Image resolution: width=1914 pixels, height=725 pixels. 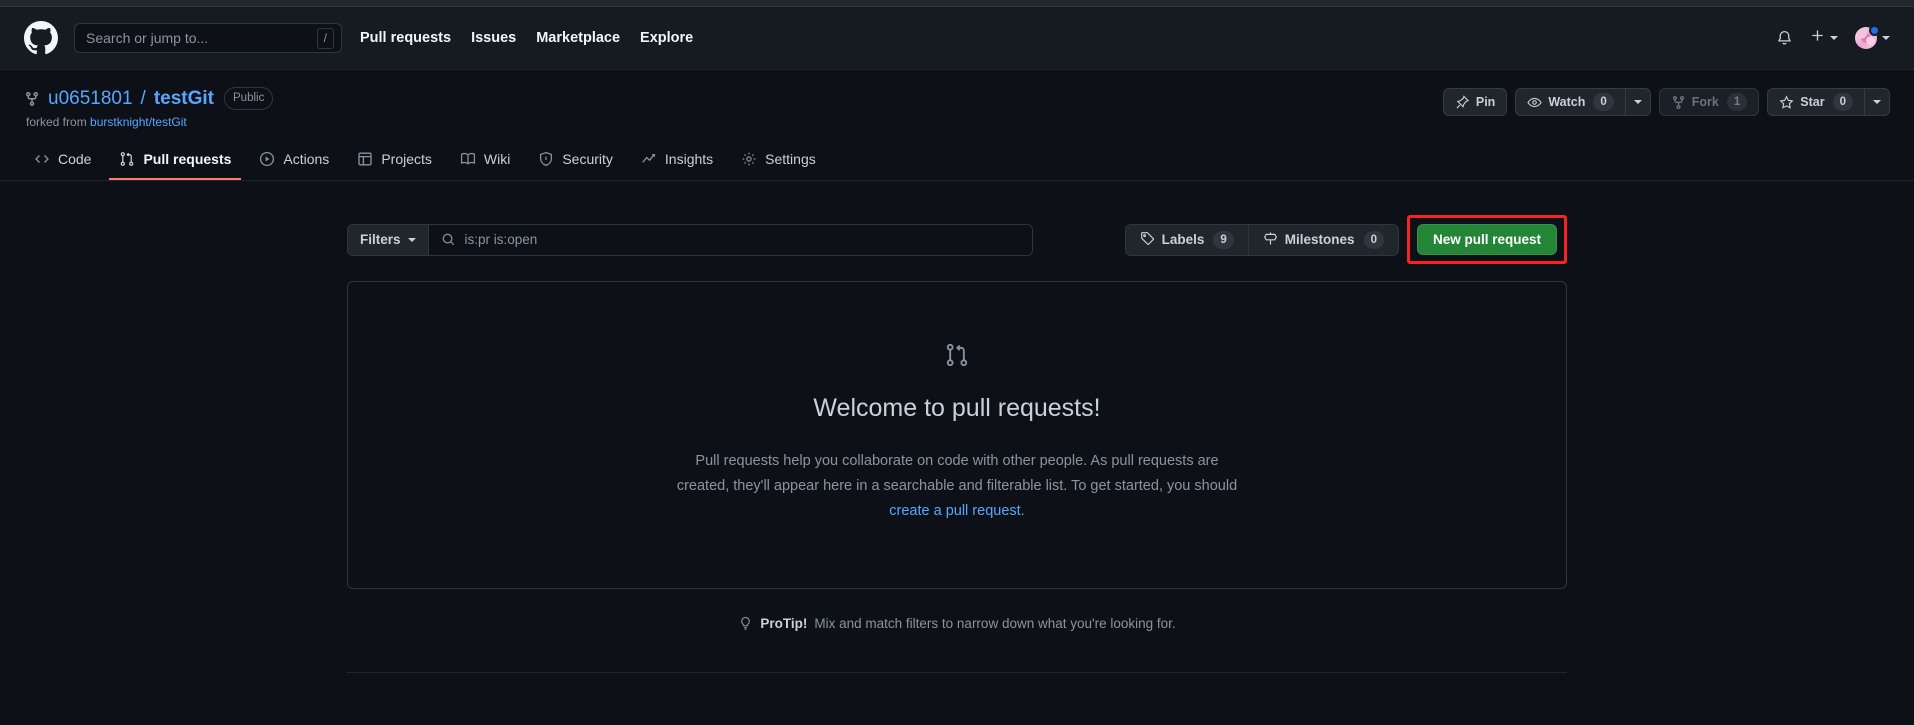 I want to click on milestones-button: Milestones 0, so click(x=1322, y=239).